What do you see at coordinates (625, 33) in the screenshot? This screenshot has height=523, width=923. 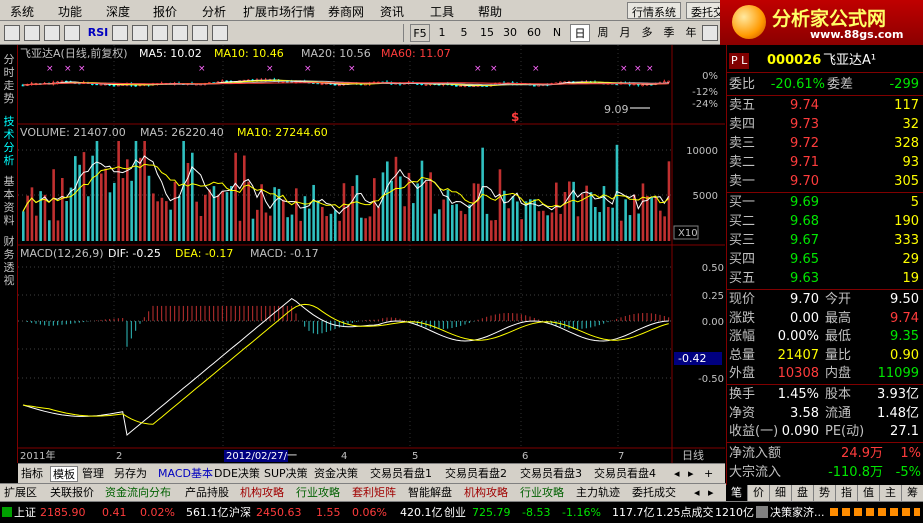 I see `period-month: 月` at bounding box center [625, 33].